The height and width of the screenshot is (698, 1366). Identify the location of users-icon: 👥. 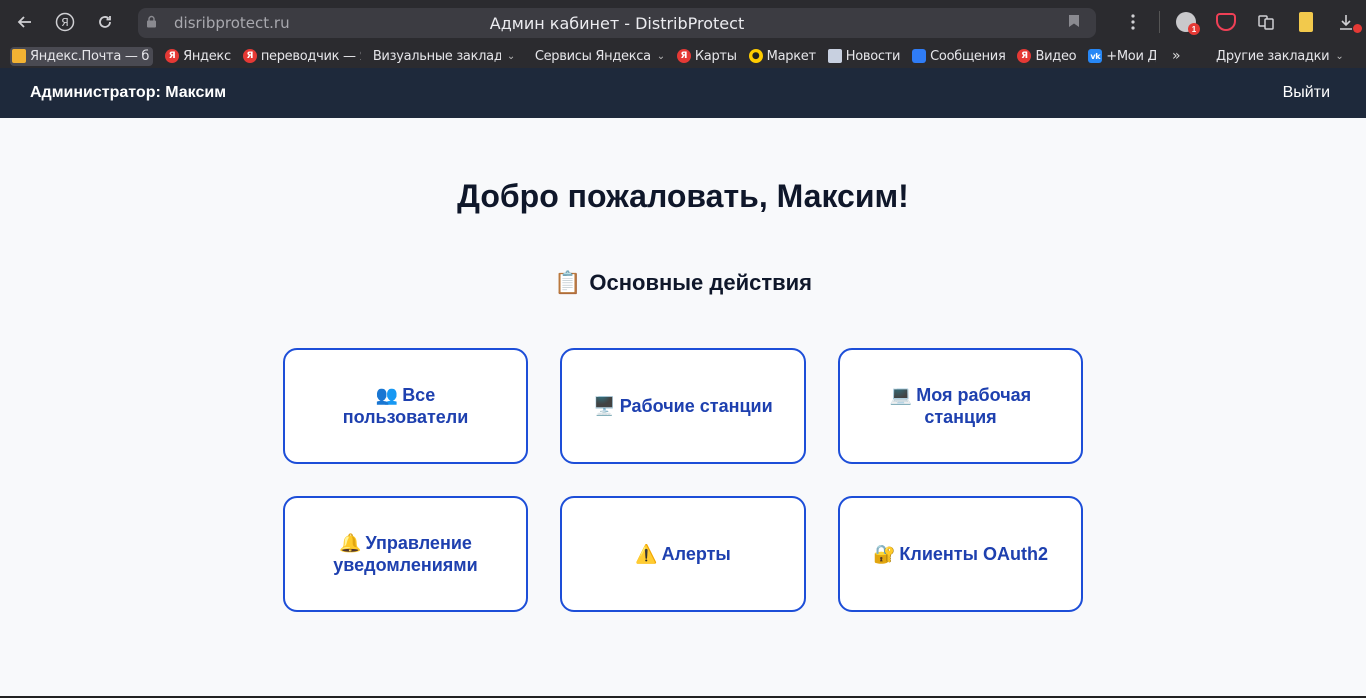
(387, 395).